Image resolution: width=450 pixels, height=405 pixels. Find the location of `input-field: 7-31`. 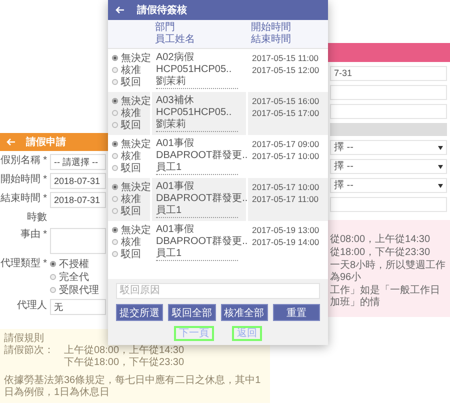

input-field: 7-31 is located at coordinates (388, 73).